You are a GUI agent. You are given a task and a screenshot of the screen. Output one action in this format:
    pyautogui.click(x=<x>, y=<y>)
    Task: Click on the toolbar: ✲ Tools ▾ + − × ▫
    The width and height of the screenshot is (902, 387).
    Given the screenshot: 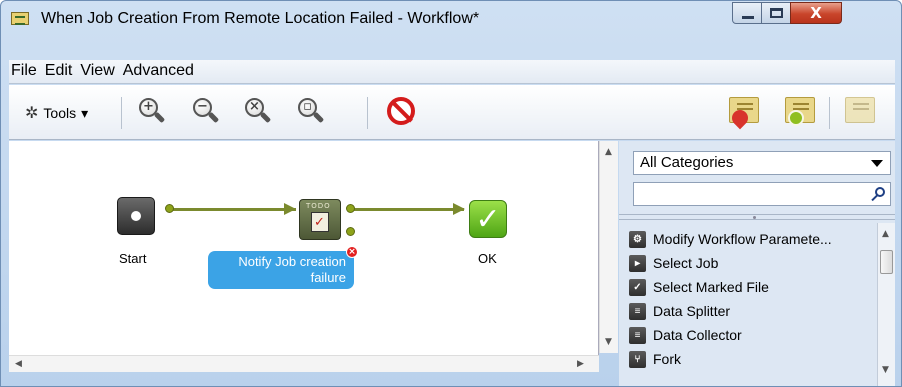 What is the action you would take?
    pyautogui.click(x=452, y=112)
    